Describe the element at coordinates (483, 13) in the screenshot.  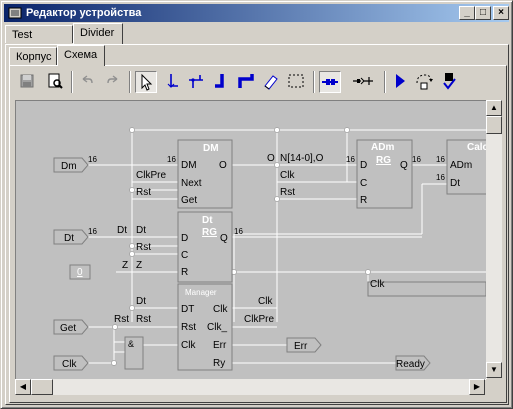
I see `maximize-button: □` at that location.